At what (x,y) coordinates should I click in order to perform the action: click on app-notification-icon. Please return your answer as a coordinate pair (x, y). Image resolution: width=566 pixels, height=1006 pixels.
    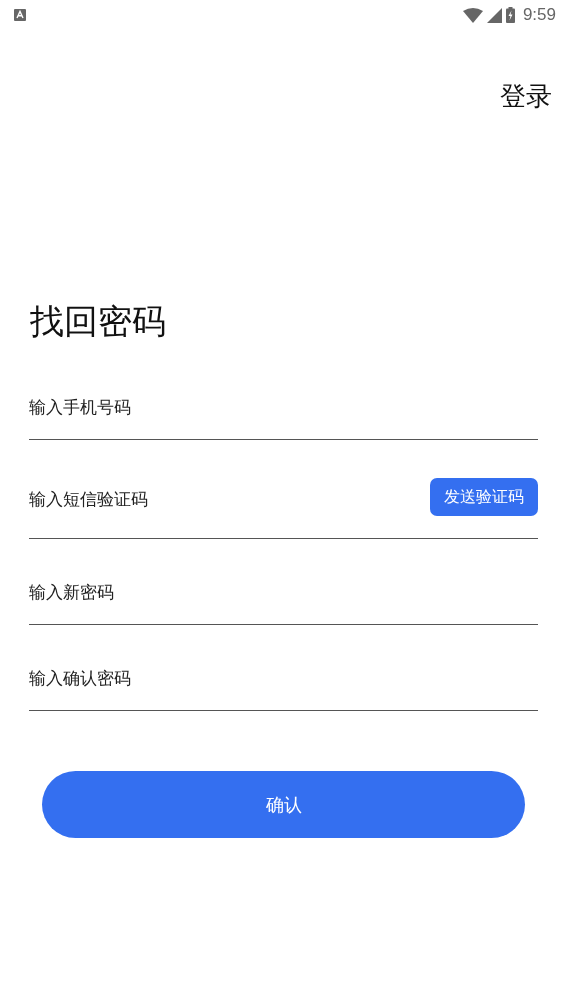
    Looking at the image, I should click on (20, 15).